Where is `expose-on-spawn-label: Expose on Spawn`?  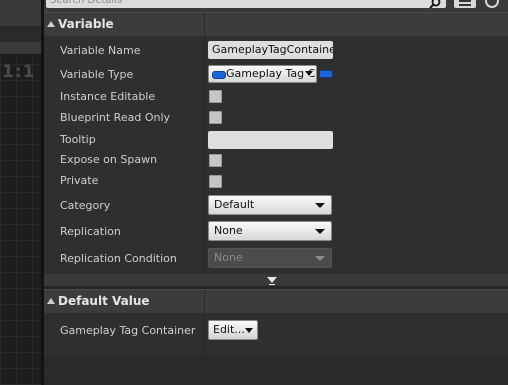 expose-on-spawn-label: Expose on Spawn is located at coordinates (109, 159).